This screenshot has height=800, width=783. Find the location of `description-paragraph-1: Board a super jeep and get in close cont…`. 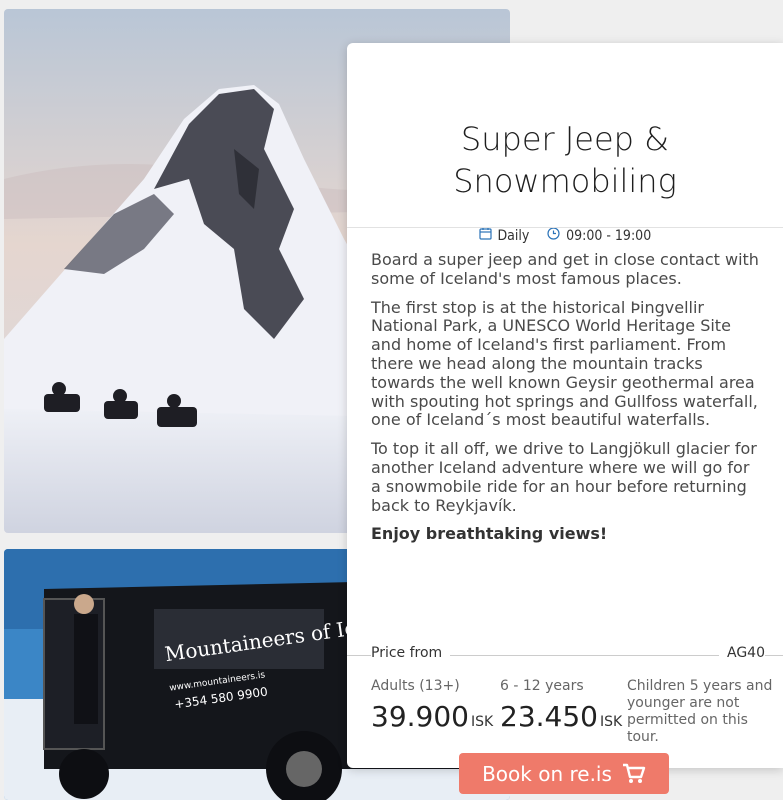

description-paragraph-1: Board a super jeep and get in close cont… is located at coordinates (565, 269).